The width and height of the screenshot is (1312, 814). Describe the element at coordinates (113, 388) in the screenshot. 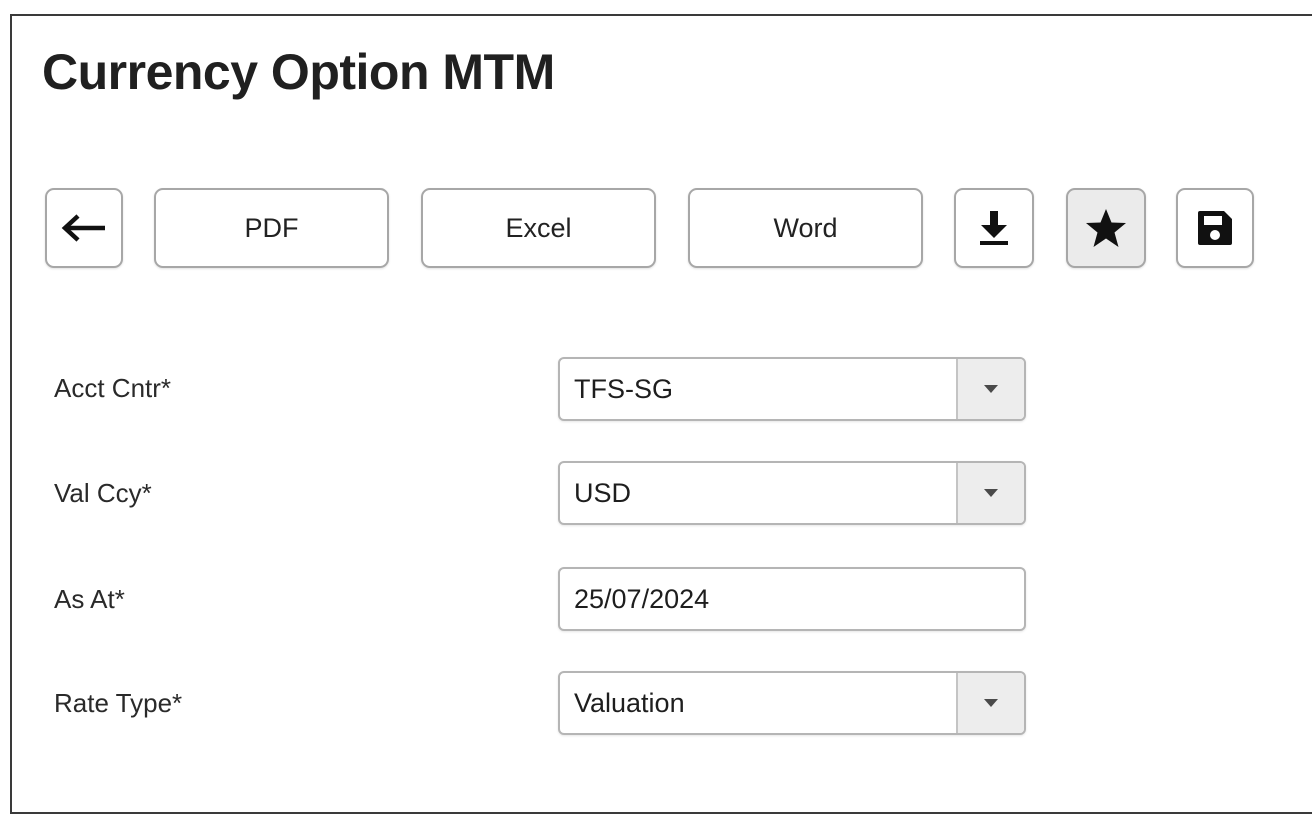

I see `acct-cntr-label: Acct Cntr*` at that location.